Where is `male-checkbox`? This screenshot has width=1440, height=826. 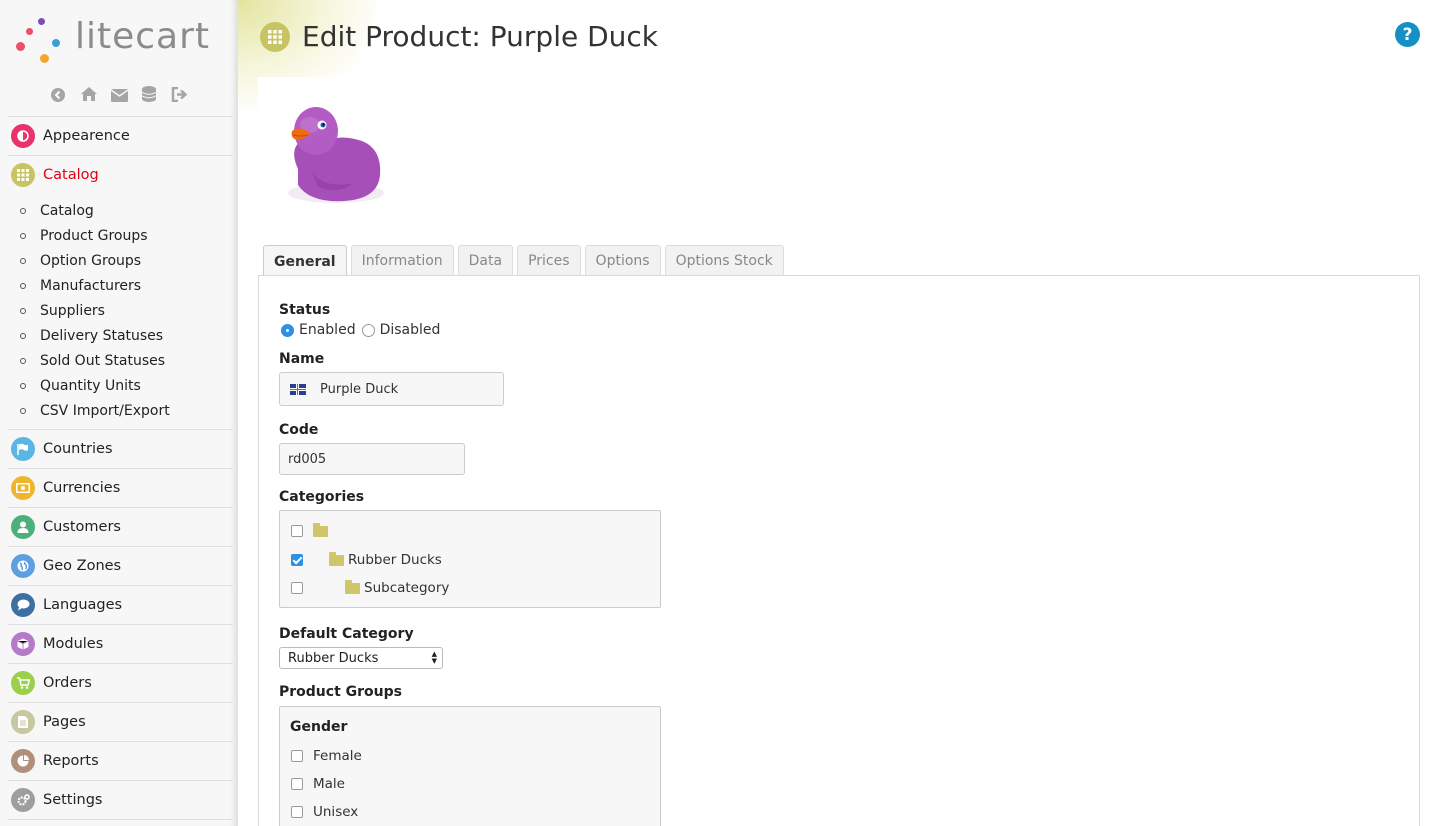 male-checkbox is located at coordinates (297, 784).